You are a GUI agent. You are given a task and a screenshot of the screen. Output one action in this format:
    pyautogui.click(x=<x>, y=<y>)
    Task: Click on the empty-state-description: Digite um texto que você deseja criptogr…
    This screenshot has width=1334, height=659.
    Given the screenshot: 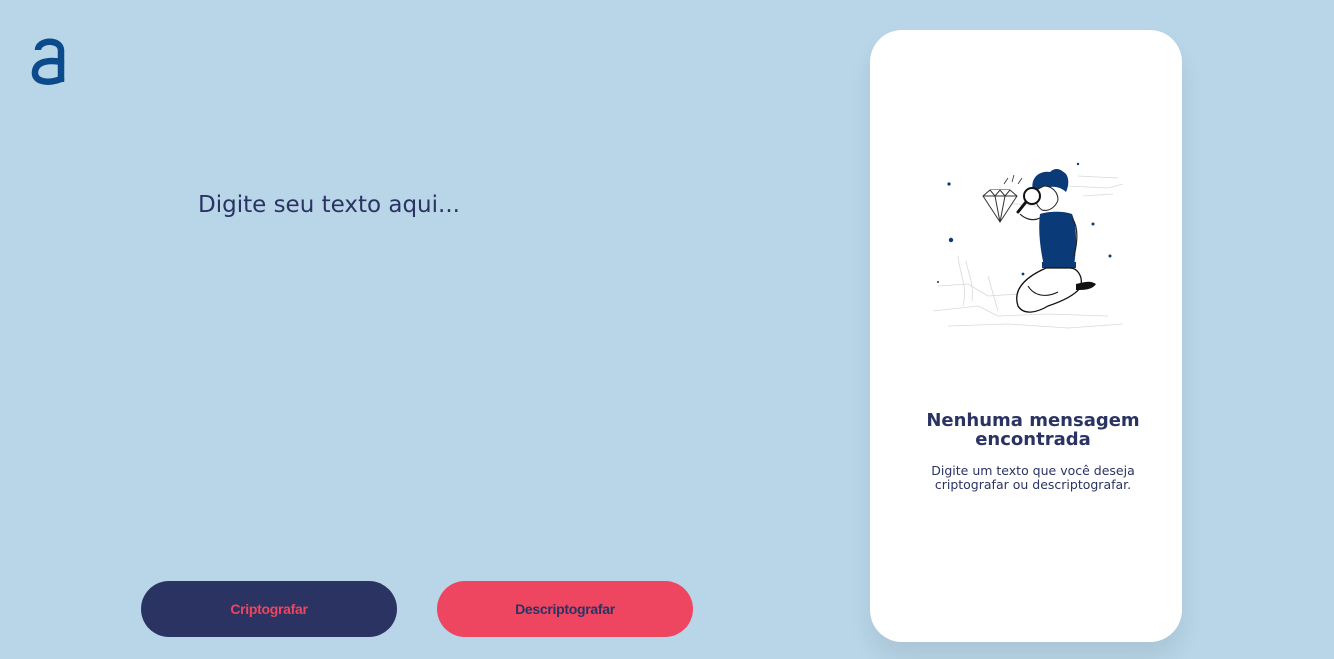 What is the action you would take?
    pyautogui.click(x=1033, y=478)
    